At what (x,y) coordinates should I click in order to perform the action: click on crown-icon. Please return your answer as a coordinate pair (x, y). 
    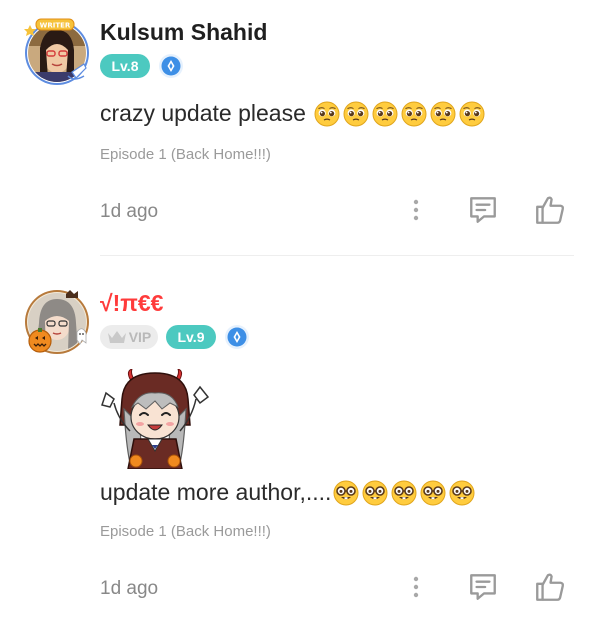
    Looking at the image, I should click on (116, 337).